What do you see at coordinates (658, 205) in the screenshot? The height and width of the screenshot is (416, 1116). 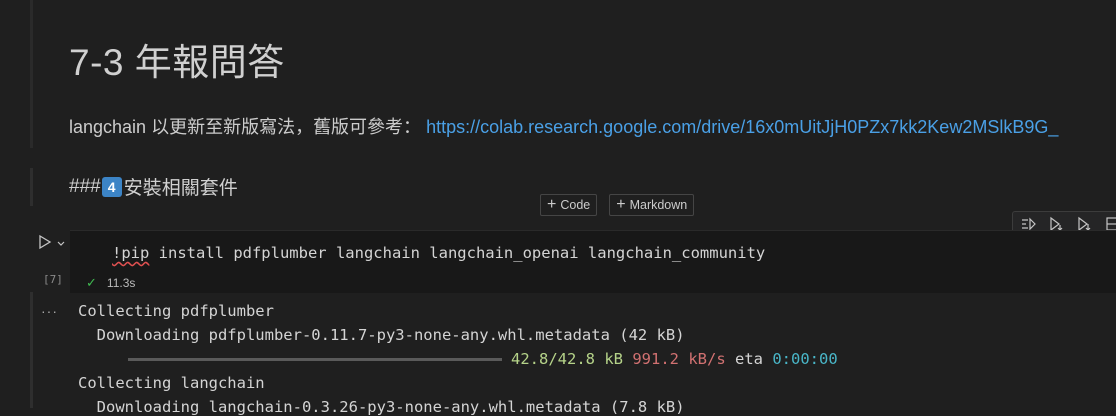 I see `add-markdown-label: Markdown` at bounding box center [658, 205].